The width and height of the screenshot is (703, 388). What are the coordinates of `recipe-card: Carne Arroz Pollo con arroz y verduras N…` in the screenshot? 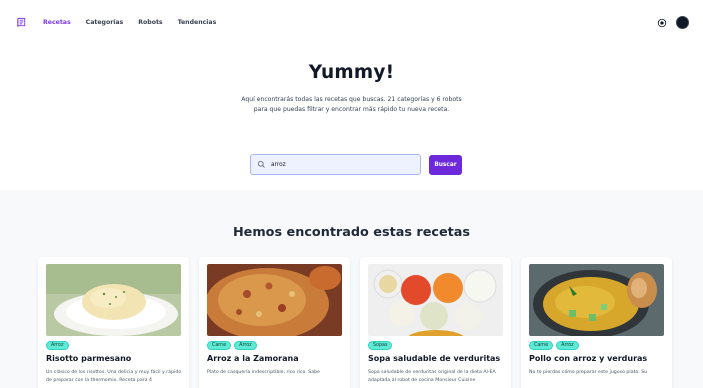 It's located at (596, 322).